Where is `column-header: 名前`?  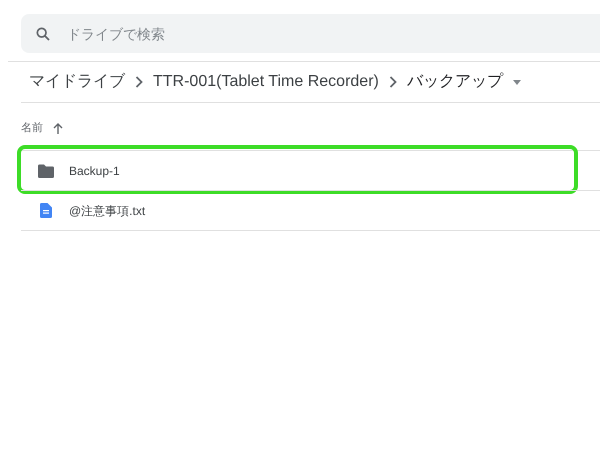
column-header: 名前 is located at coordinates (32, 128).